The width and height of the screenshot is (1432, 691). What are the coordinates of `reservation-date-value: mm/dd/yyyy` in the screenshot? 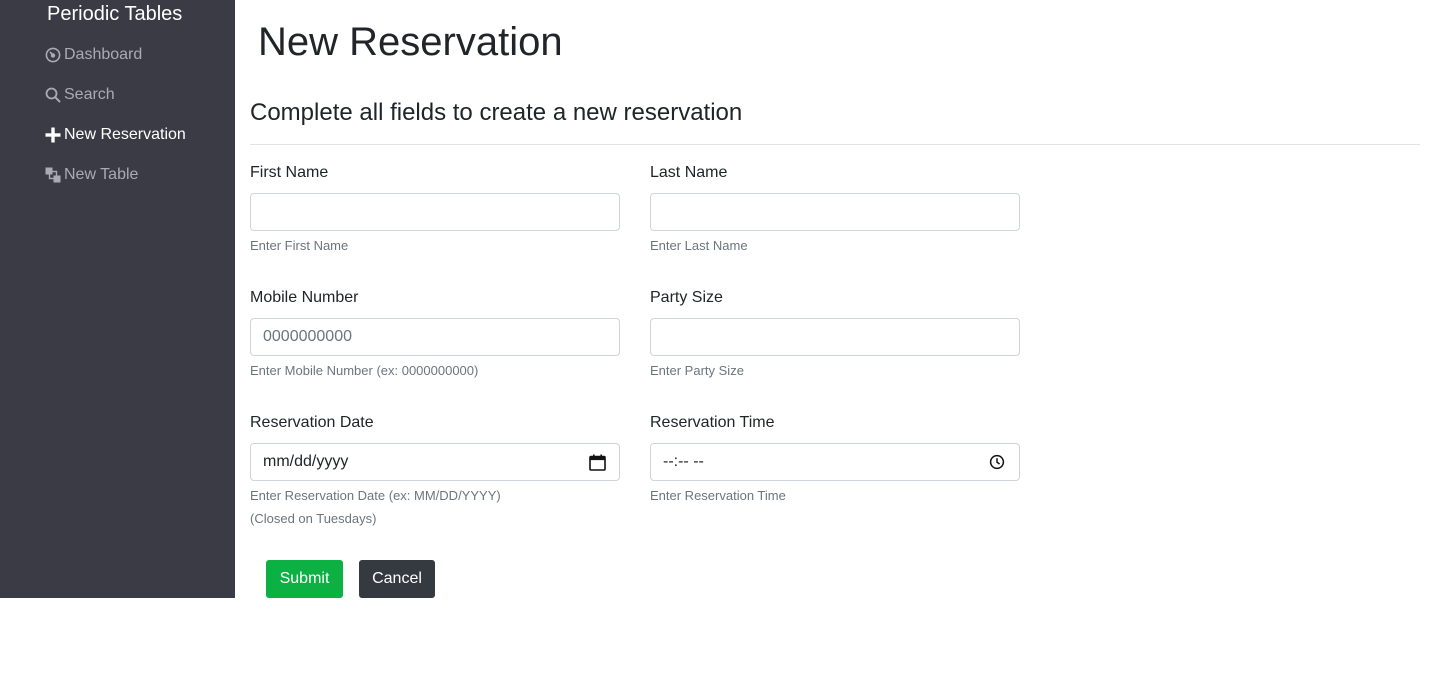 It's located at (306, 461).